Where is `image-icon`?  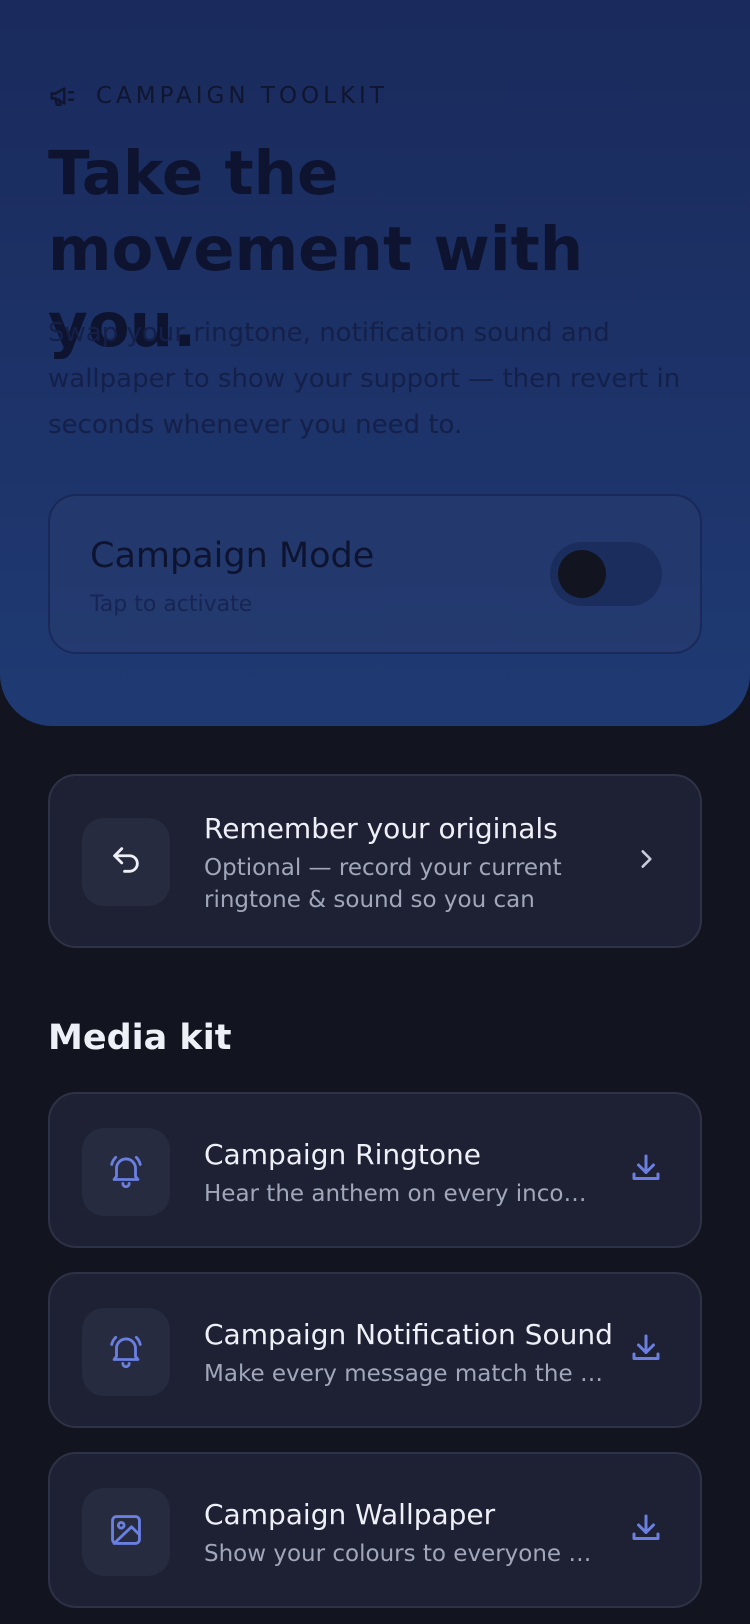
image-icon is located at coordinates (126, 1532).